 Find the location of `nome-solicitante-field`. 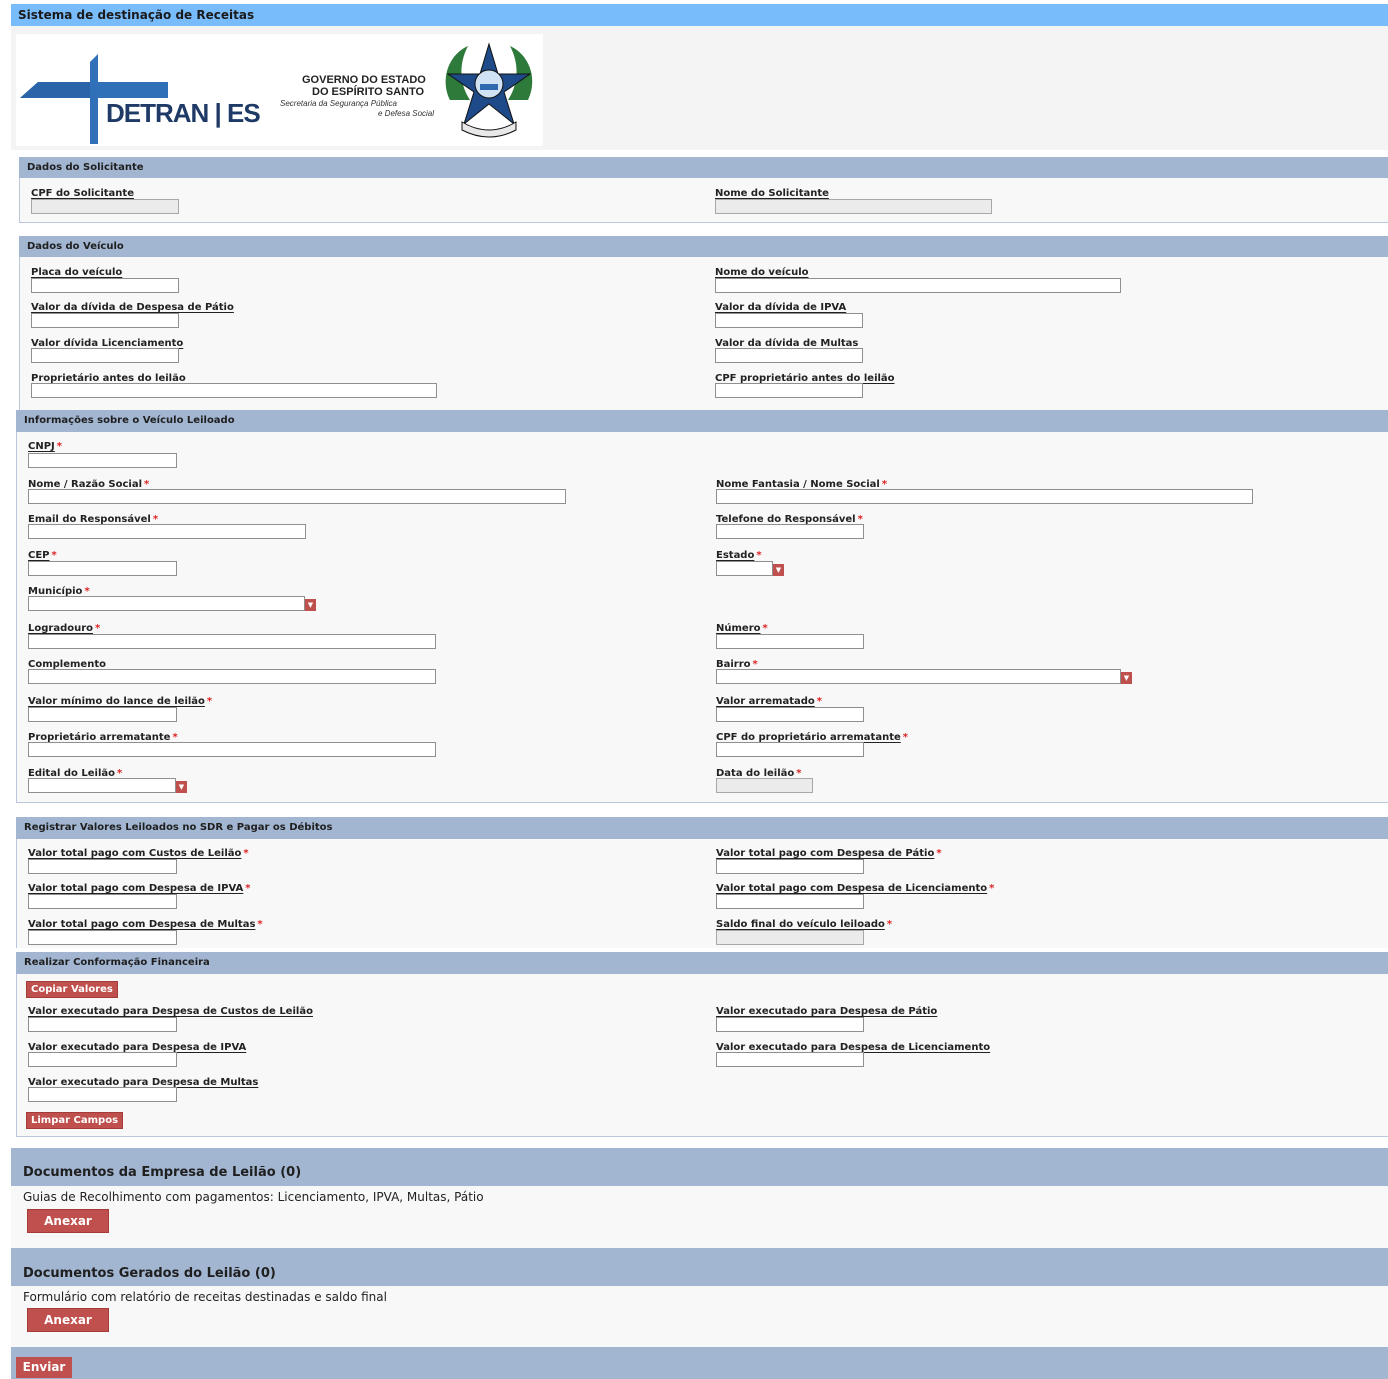

nome-solicitante-field is located at coordinates (853, 206).